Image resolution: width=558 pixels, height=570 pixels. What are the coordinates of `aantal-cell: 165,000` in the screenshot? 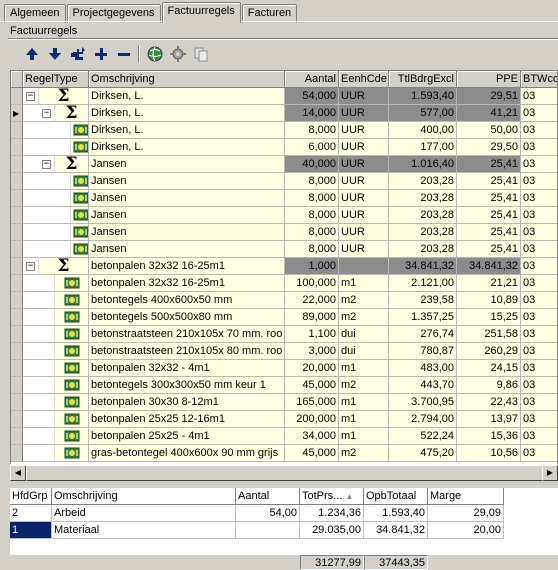 It's located at (312, 402).